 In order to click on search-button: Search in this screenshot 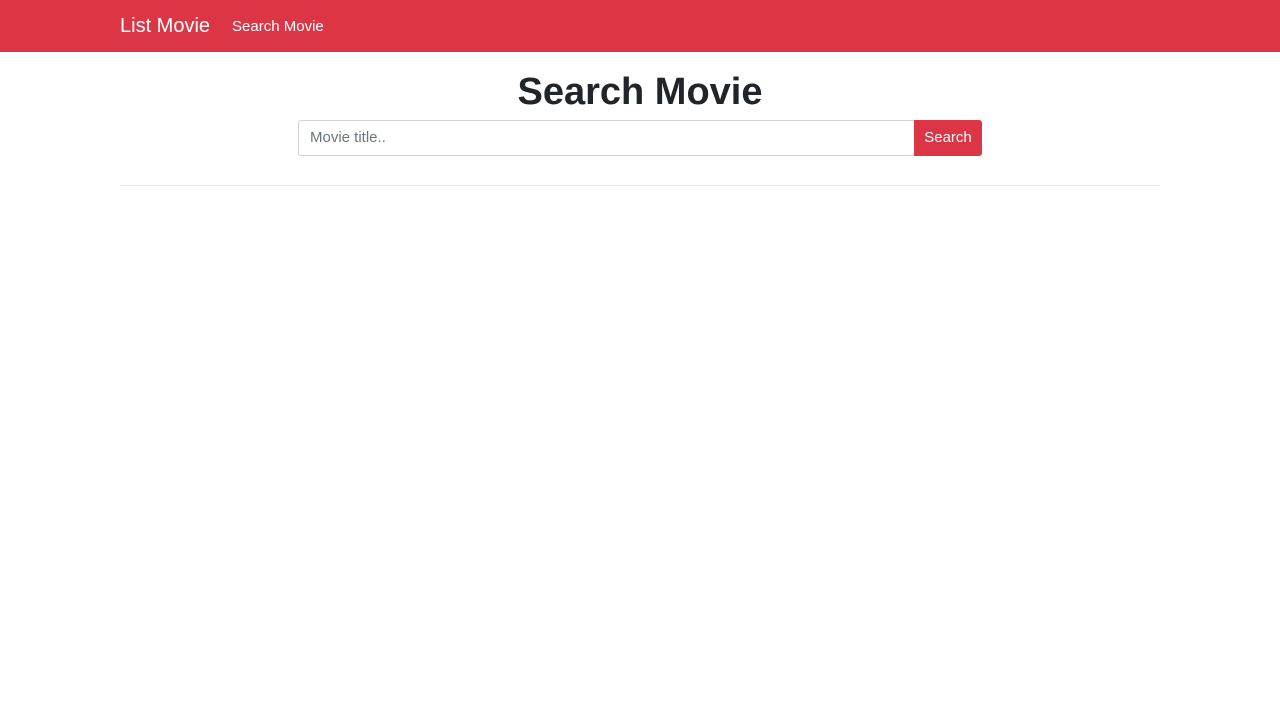, I will do `click(948, 137)`.